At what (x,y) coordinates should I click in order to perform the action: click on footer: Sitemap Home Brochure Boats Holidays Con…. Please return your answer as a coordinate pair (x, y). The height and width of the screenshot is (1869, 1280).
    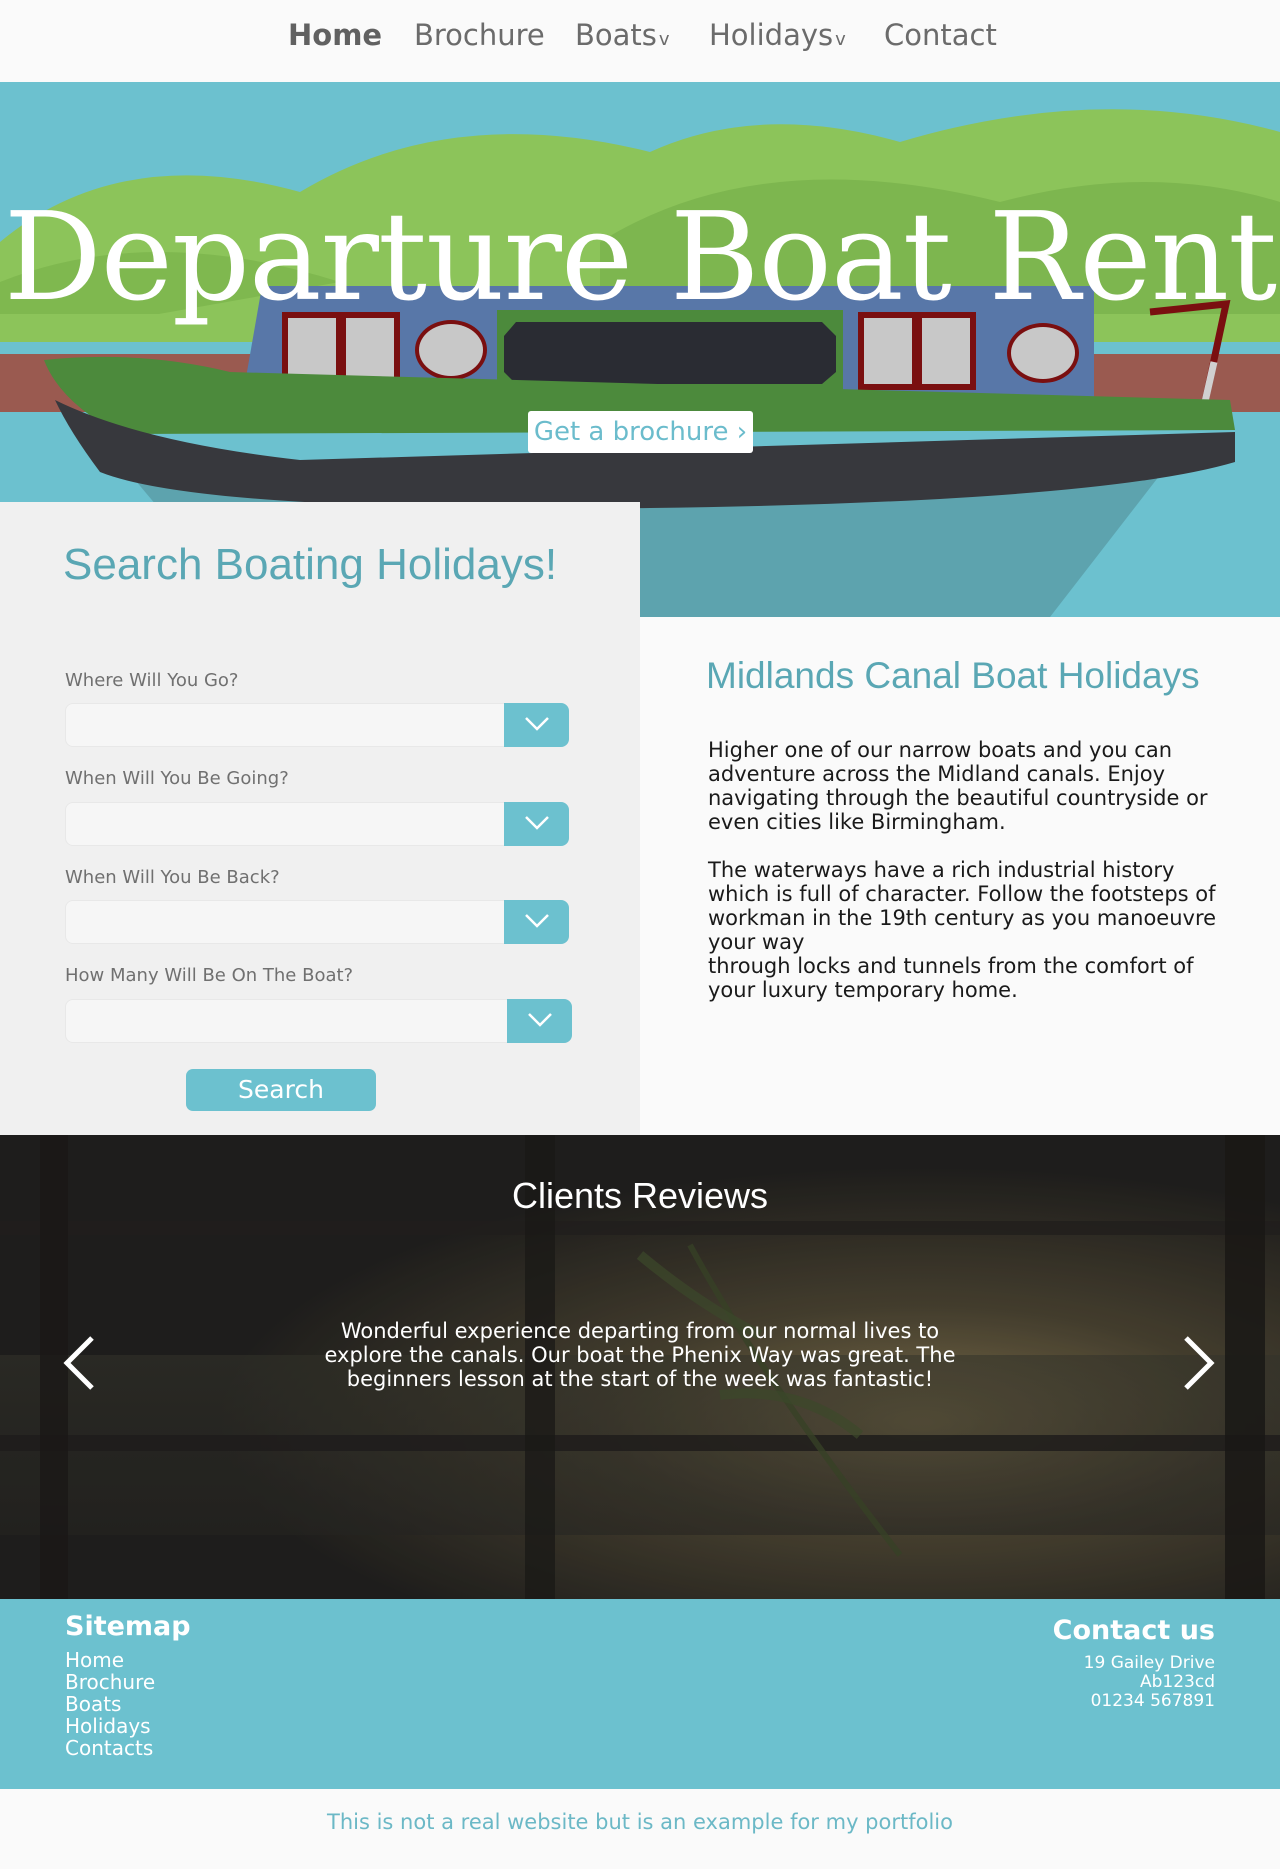
    Looking at the image, I should click on (640, 1694).